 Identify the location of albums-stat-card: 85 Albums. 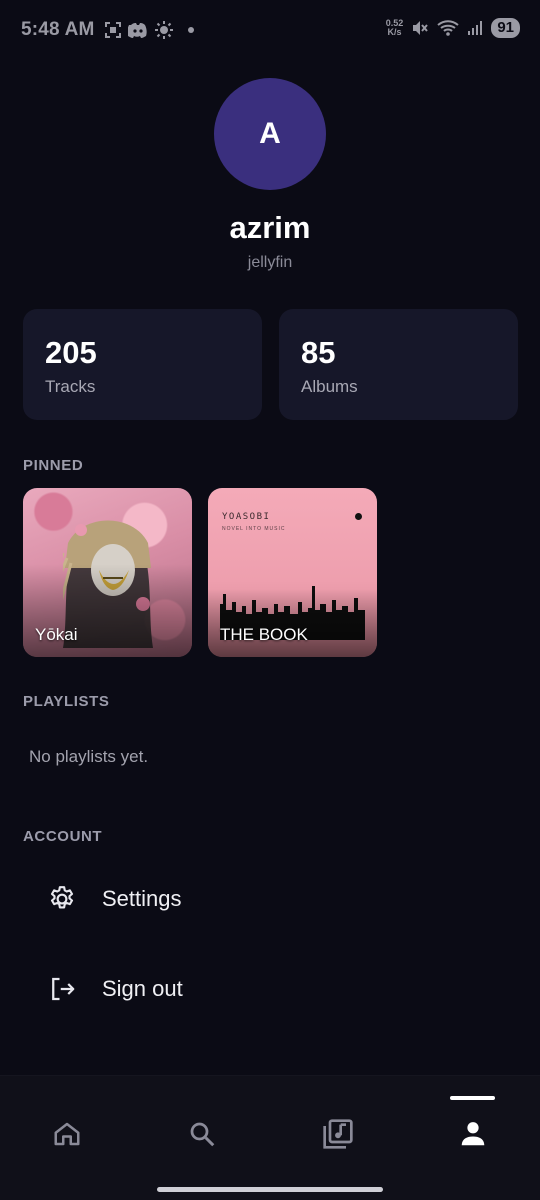
(398, 364).